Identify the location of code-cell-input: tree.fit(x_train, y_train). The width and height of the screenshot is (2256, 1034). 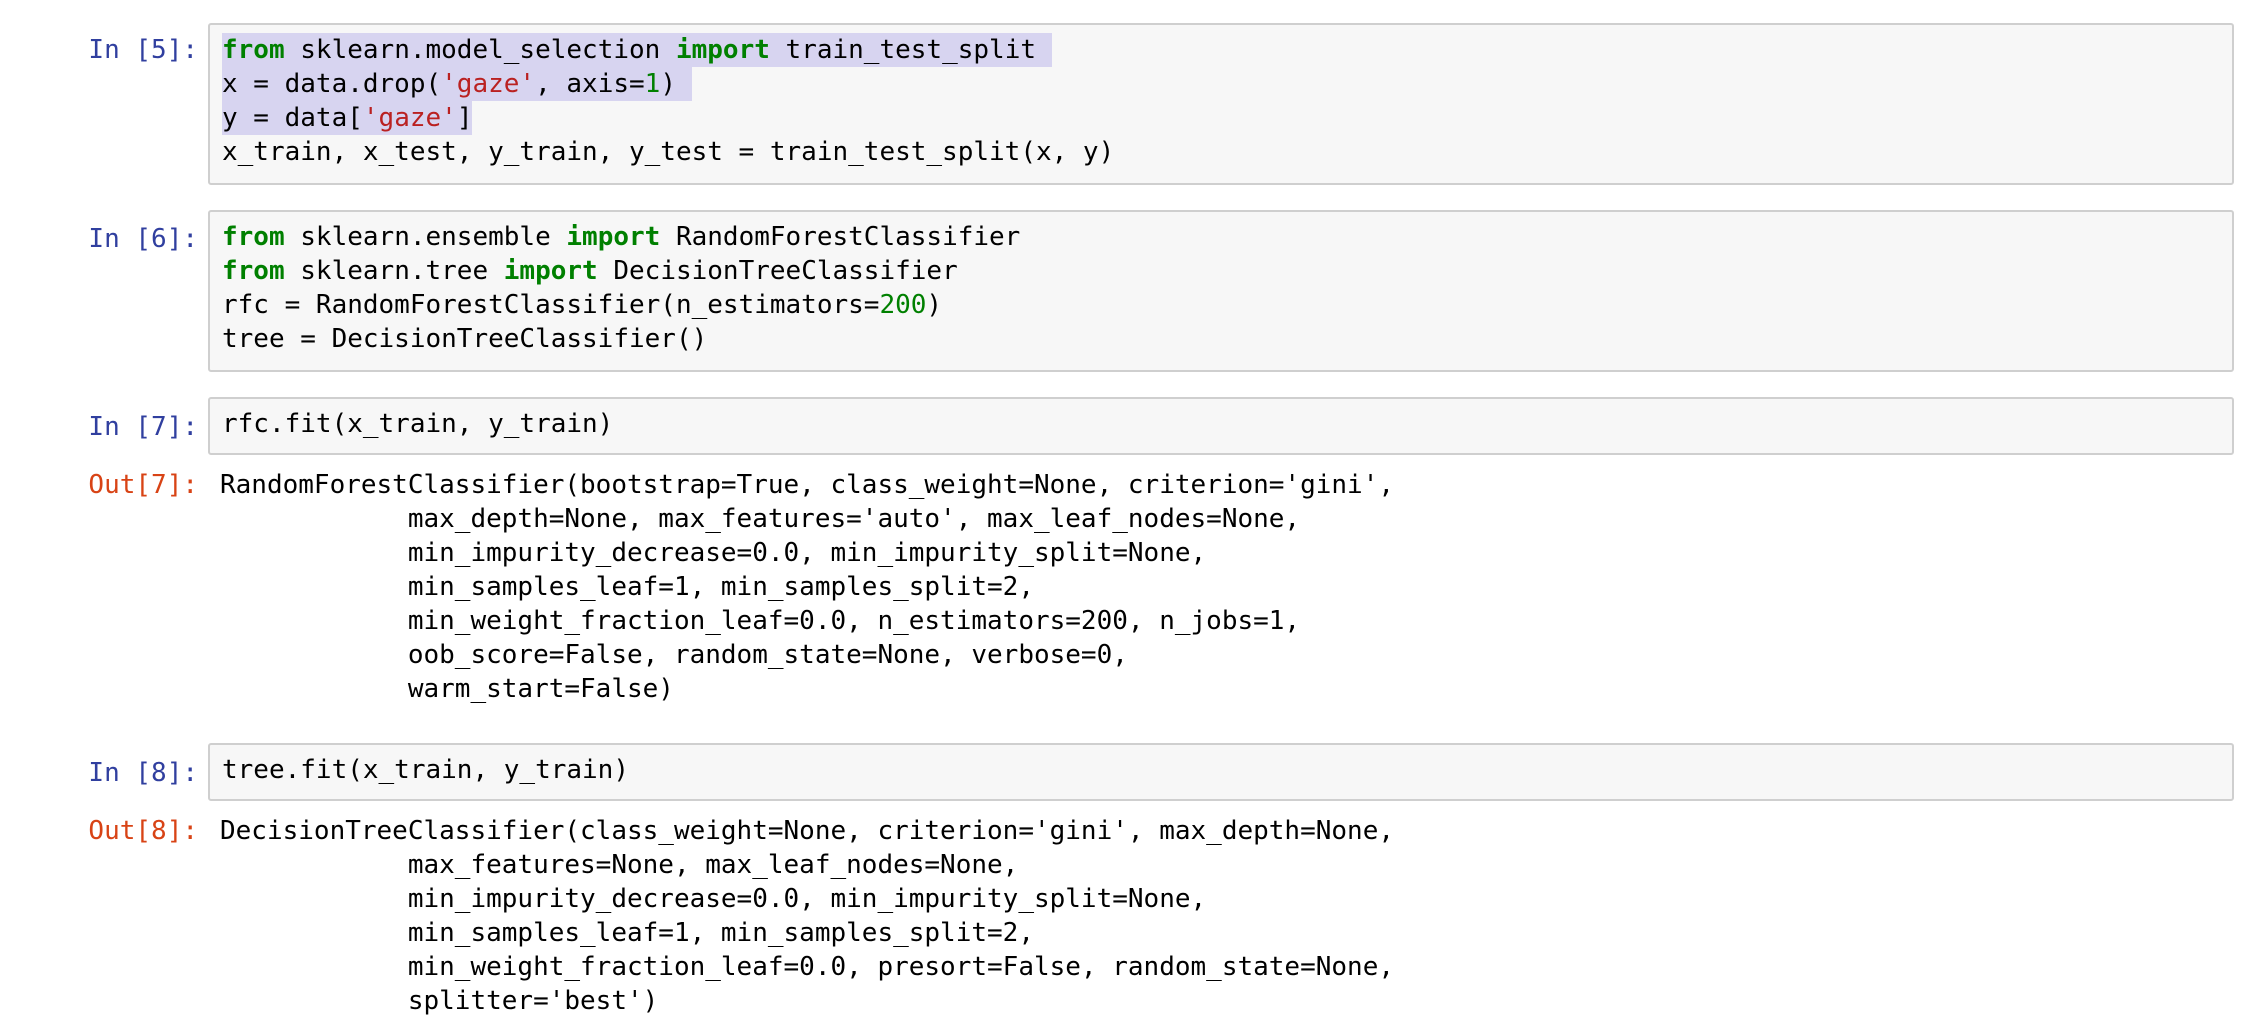
(1221, 772).